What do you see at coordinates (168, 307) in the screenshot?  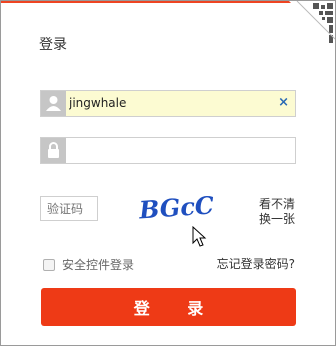 I see `login-button: 登 录` at bounding box center [168, 307].